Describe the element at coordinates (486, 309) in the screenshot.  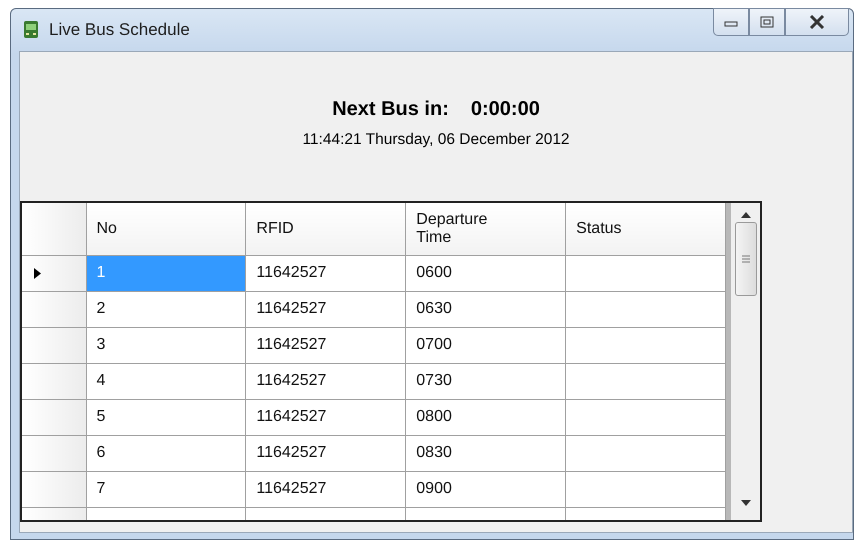
I see `table-cell: 0630` at that location.